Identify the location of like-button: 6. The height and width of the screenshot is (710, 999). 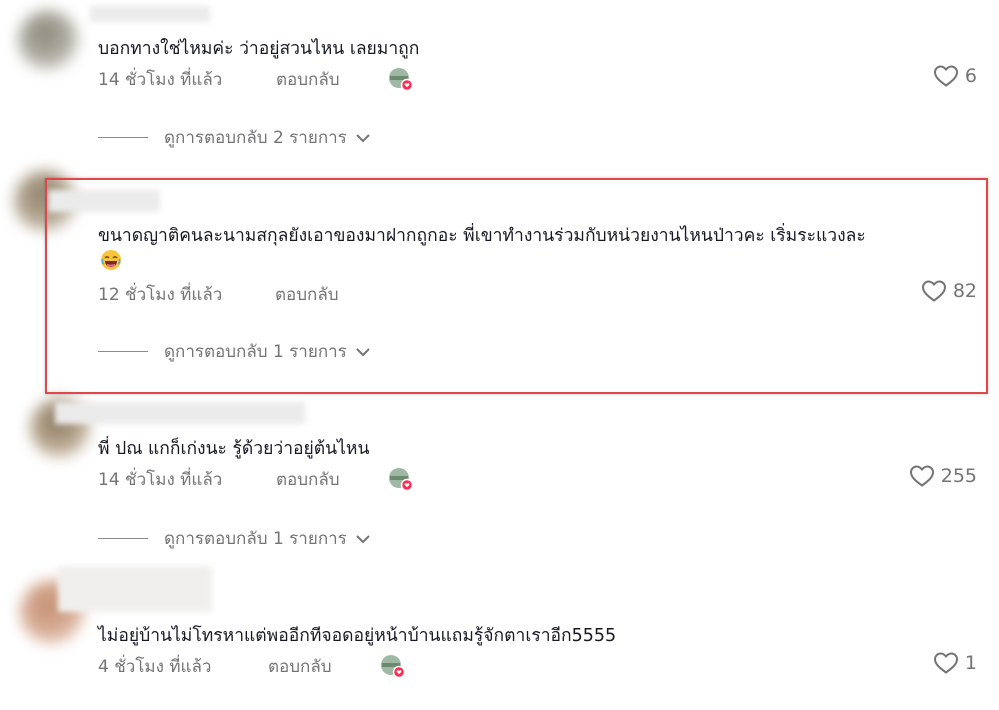
(955, 76).